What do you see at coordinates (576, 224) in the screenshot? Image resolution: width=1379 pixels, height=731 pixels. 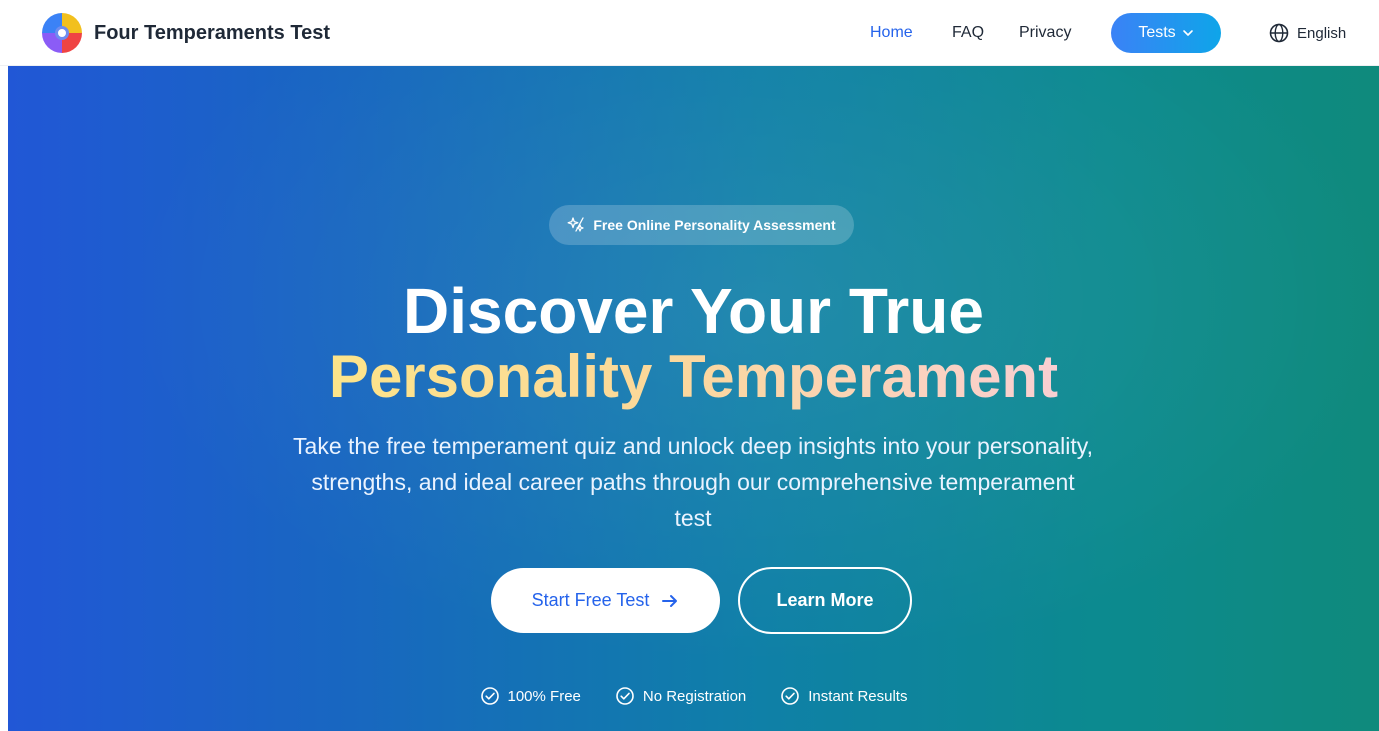 I see `sparkles-icon` at bounding box center [576, 224].